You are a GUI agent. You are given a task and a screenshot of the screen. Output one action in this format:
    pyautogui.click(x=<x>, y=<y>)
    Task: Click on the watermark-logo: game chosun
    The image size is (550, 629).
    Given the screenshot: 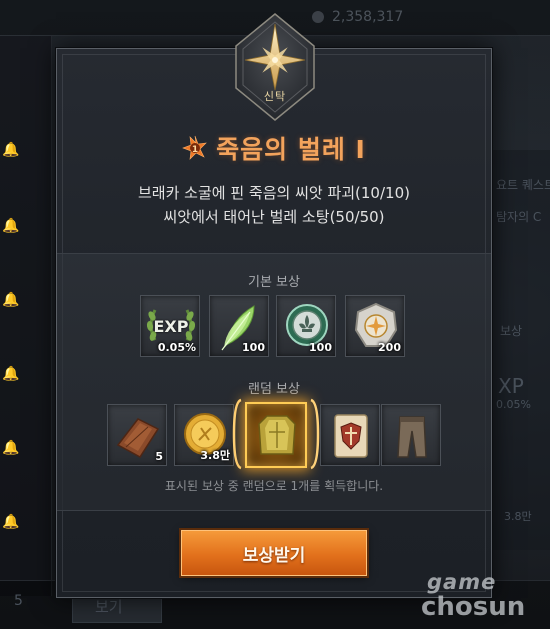 What is the action you would take?
    pyautogui.click(x=484, y=599)
    